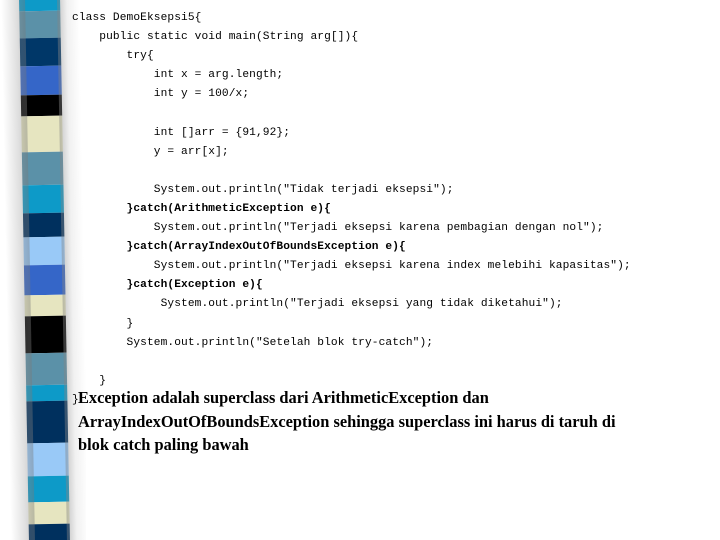 The height and width of the screenshot is (540, 720). What do you see at coordinates (167, 285) in the screenshot?
I see `code-line: }catch(Exception e){` at bounding box center [167, 285].